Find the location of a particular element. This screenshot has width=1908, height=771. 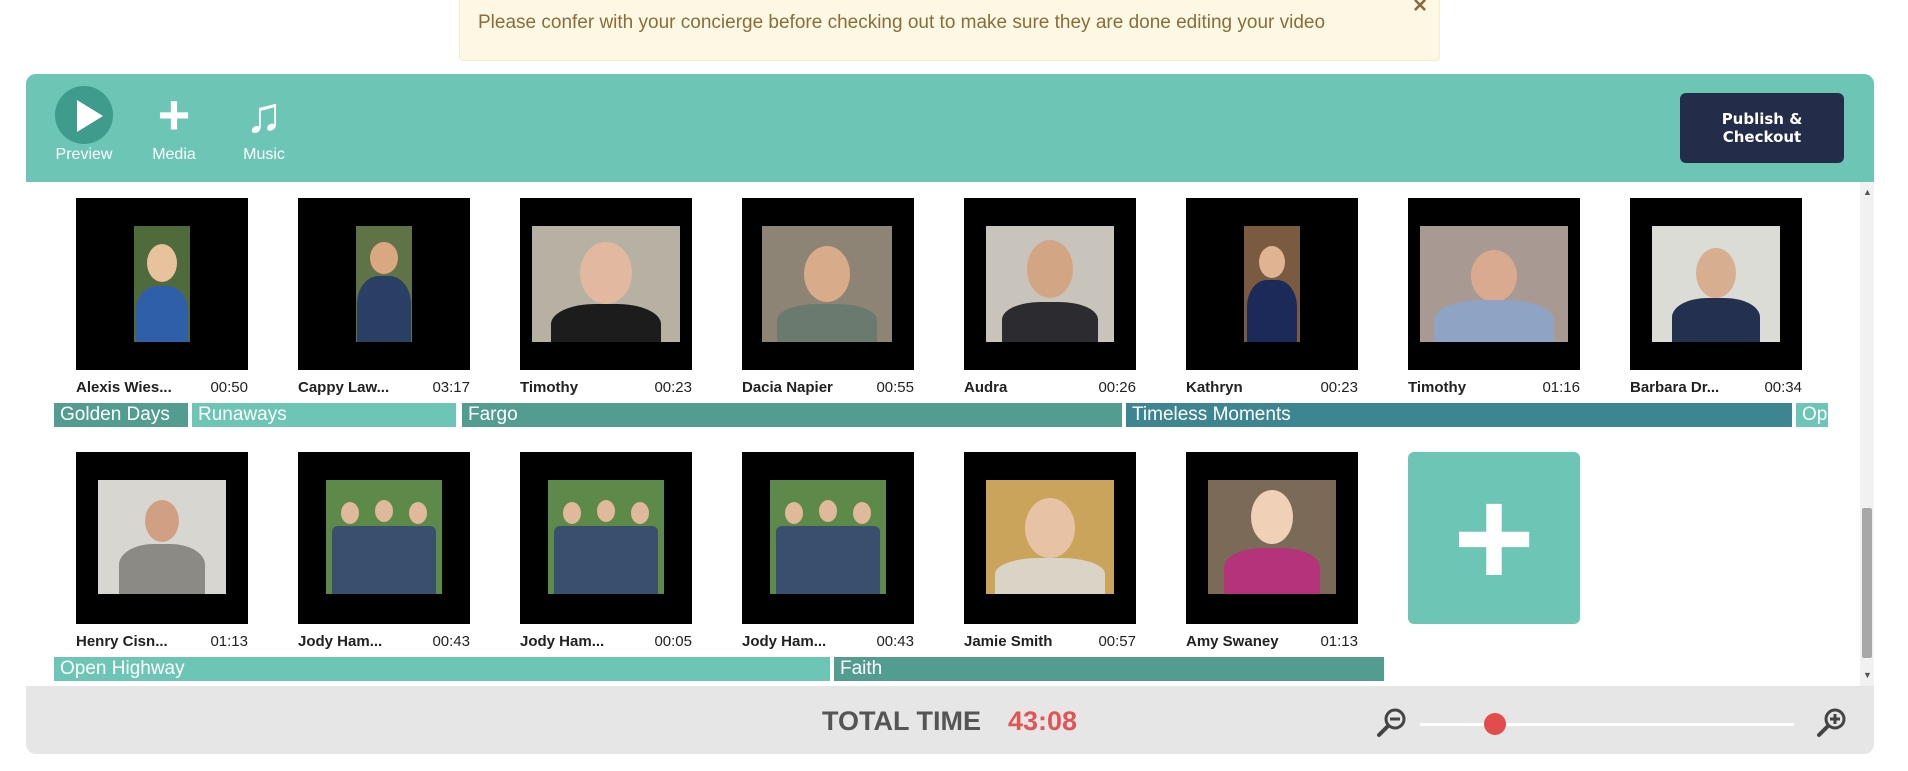

zoom-slider-track is located at coordinates (1607, 724).